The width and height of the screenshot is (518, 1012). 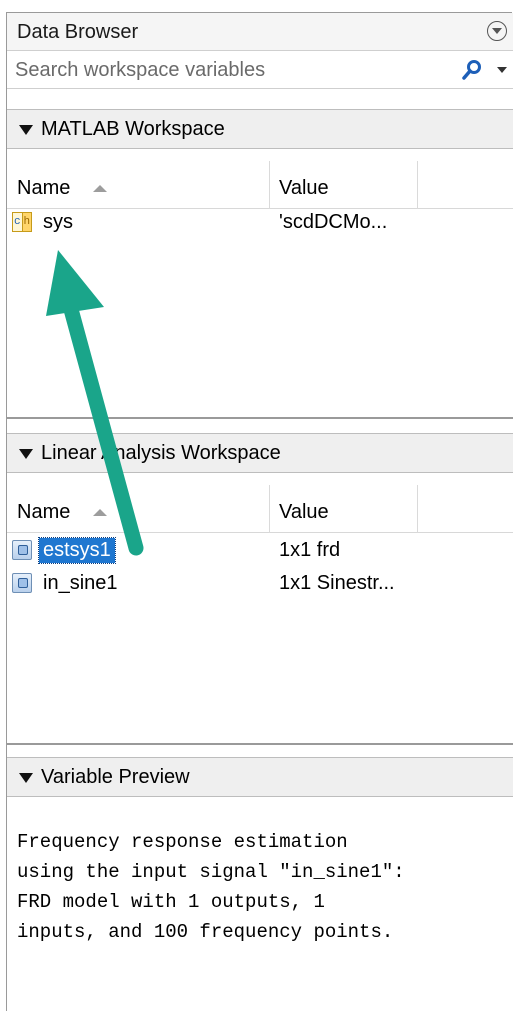 I want to click on annotation-arrow-icon, so click(x=95, y=403).